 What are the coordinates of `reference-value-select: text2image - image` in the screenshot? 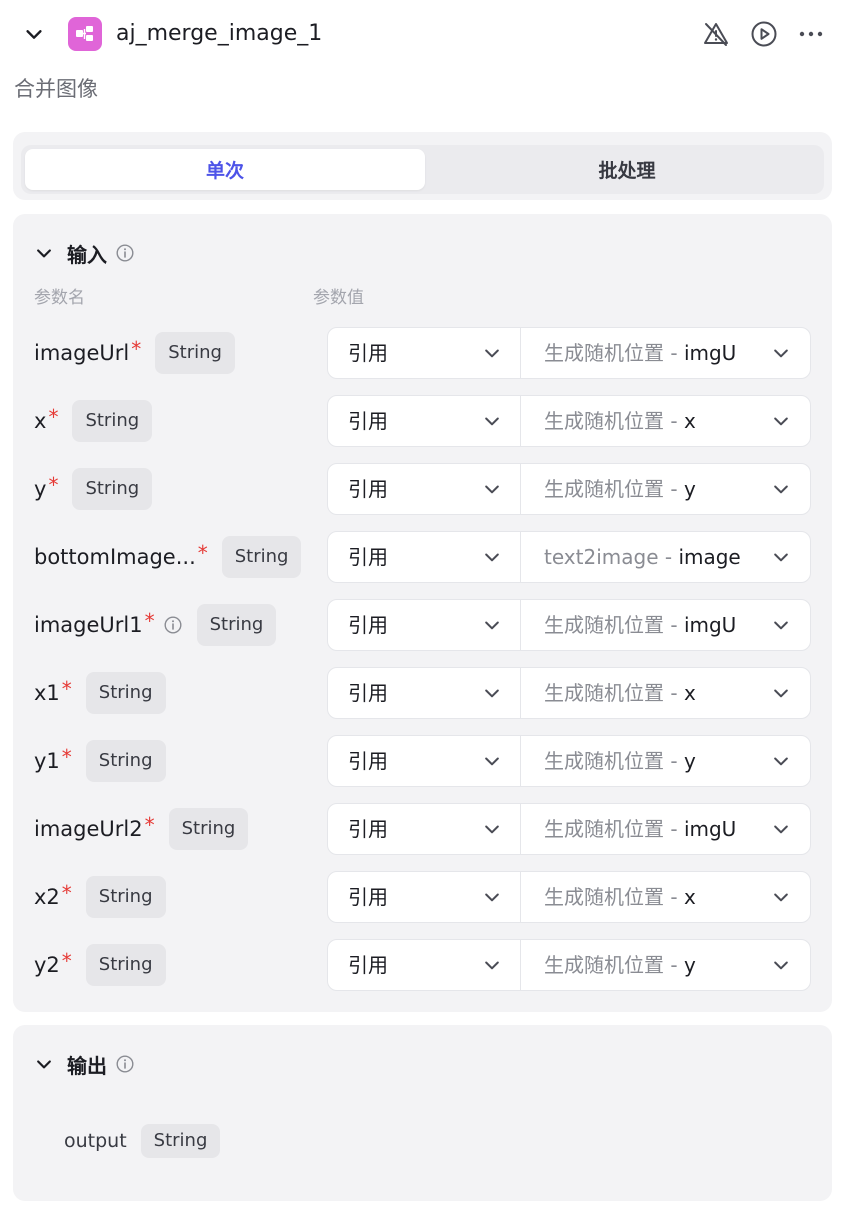 It's located at (666, 557).